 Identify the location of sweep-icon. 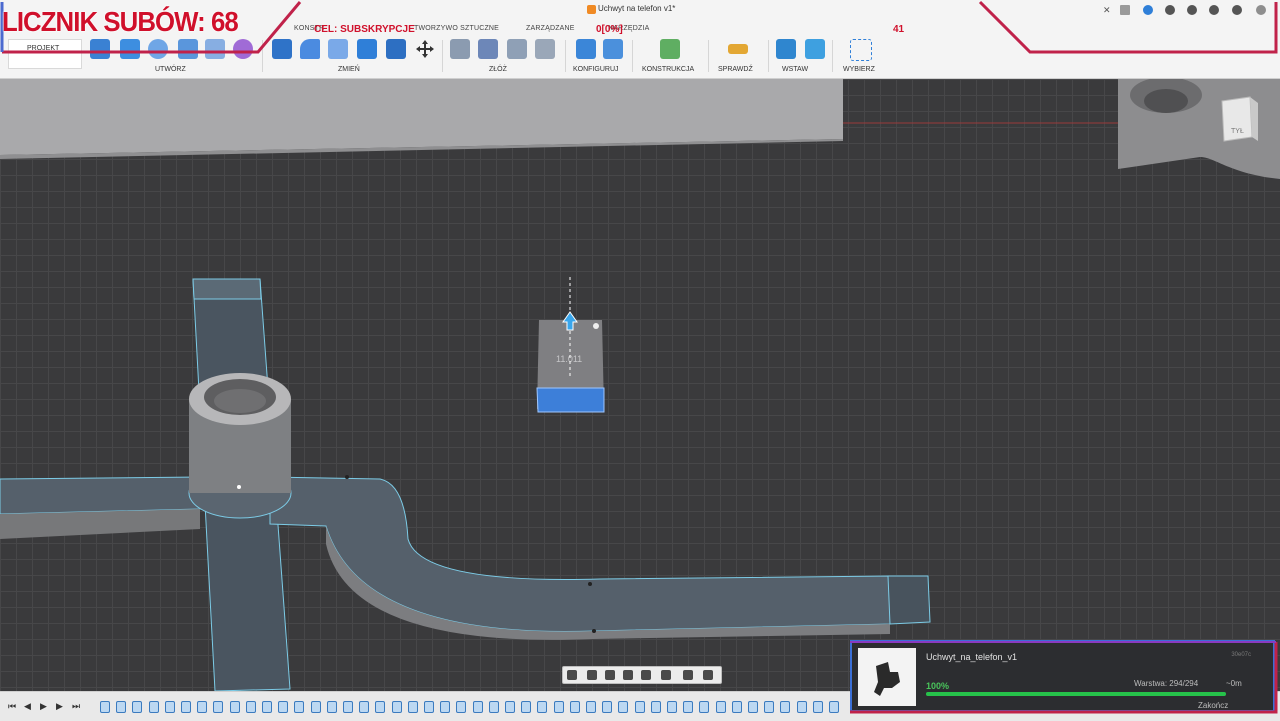
(188, 49).